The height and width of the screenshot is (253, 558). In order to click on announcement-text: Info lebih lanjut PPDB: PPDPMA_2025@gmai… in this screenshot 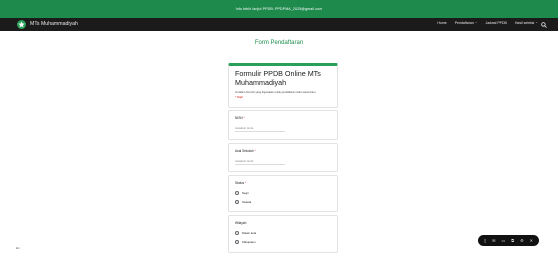, I will do `click(279, 9)`.